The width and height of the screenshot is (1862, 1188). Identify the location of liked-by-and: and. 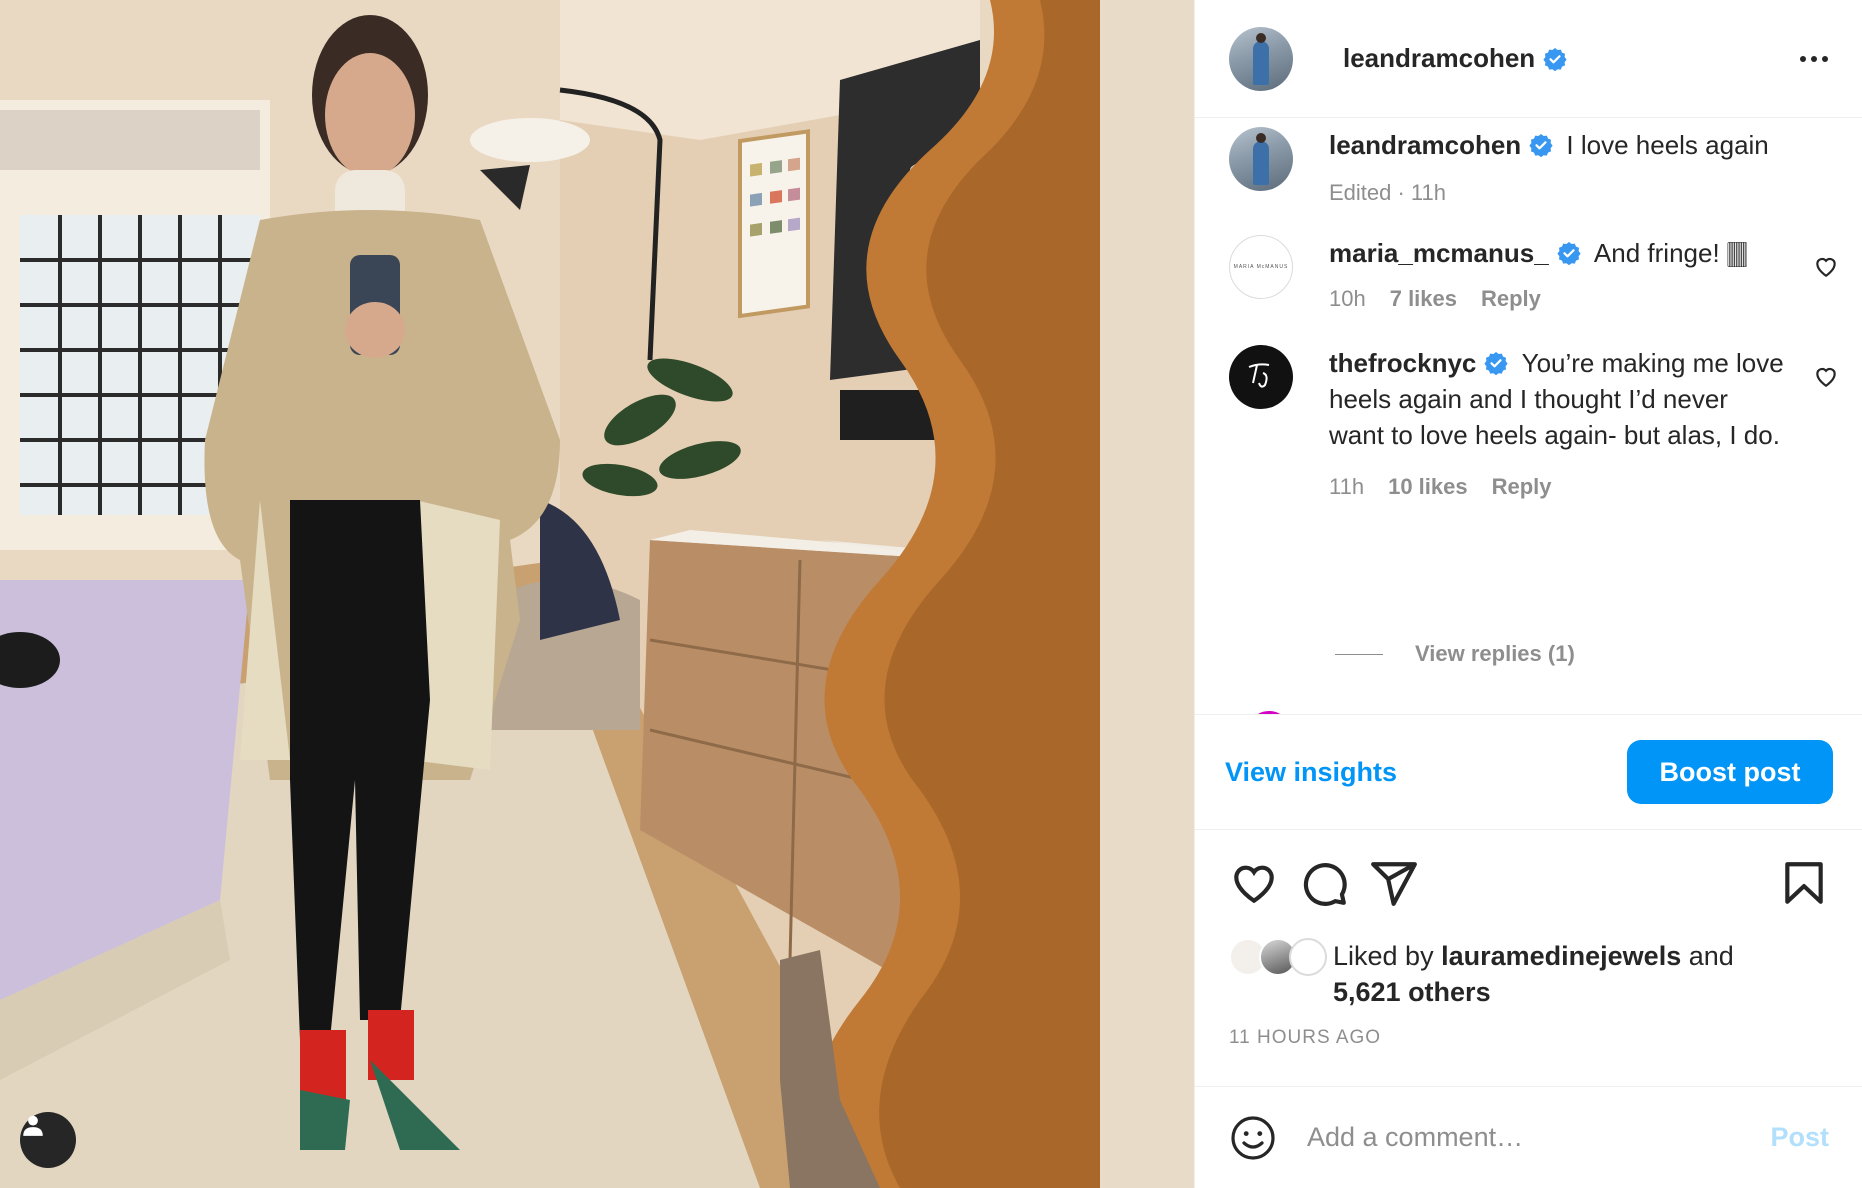
(1711, 956).